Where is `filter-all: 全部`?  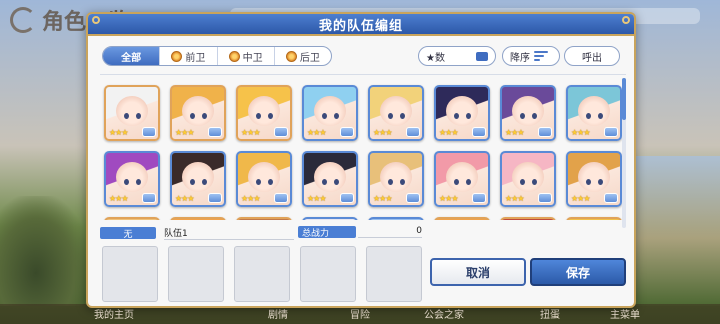 filter-all: 全部 is located at coordinates (132, 56).